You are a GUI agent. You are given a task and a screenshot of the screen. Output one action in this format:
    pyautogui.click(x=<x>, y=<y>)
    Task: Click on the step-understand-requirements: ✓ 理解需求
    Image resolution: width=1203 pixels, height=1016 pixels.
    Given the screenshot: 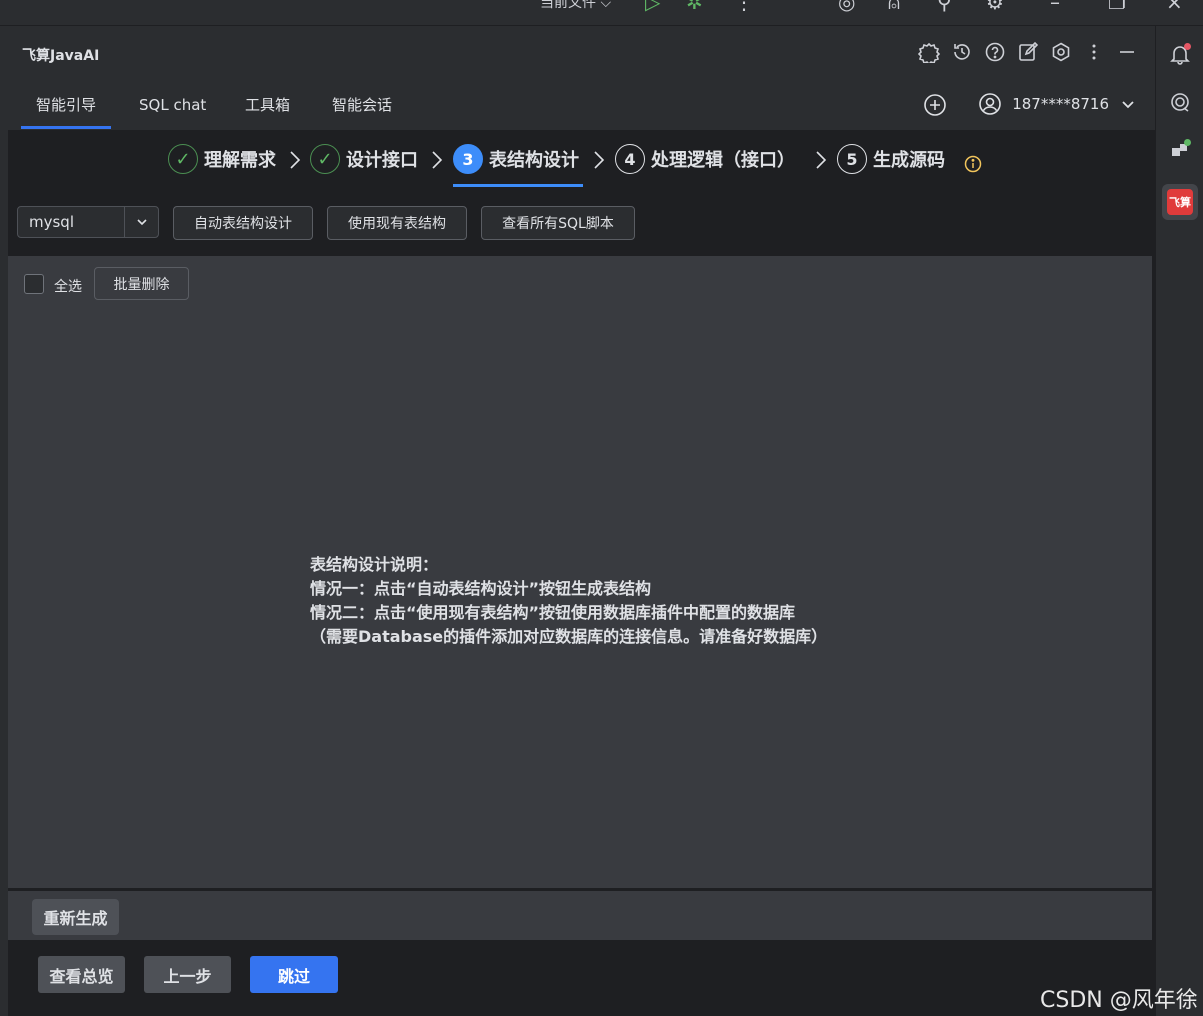 What is the action you would take?
    pyautogui.click(x=222, y=159)
    